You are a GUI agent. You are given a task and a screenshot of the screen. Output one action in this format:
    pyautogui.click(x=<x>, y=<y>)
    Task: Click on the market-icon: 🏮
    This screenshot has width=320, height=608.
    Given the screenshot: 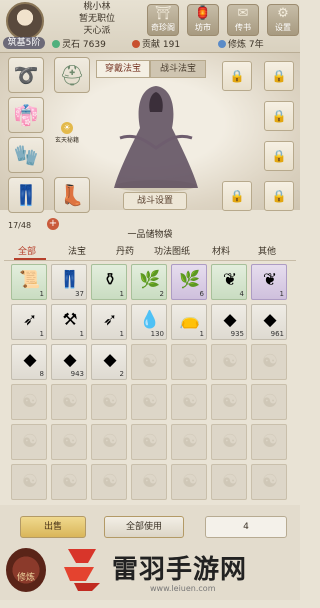 What is the action you would take?
    pyautogui.click(x=203, y=13)
    